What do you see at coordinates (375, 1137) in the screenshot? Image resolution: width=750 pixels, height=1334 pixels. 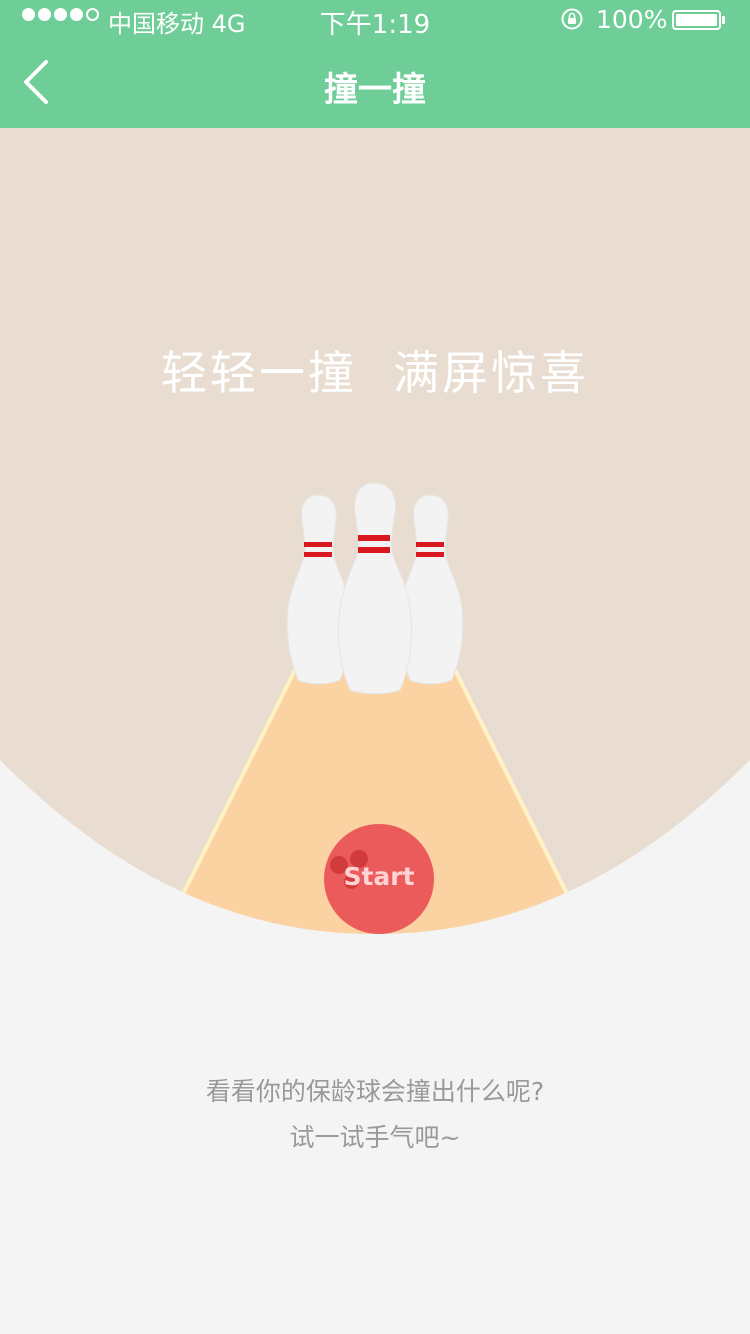 I see `hint-line-2: 试一试手气吧~` at bounding box center [375, 1137].